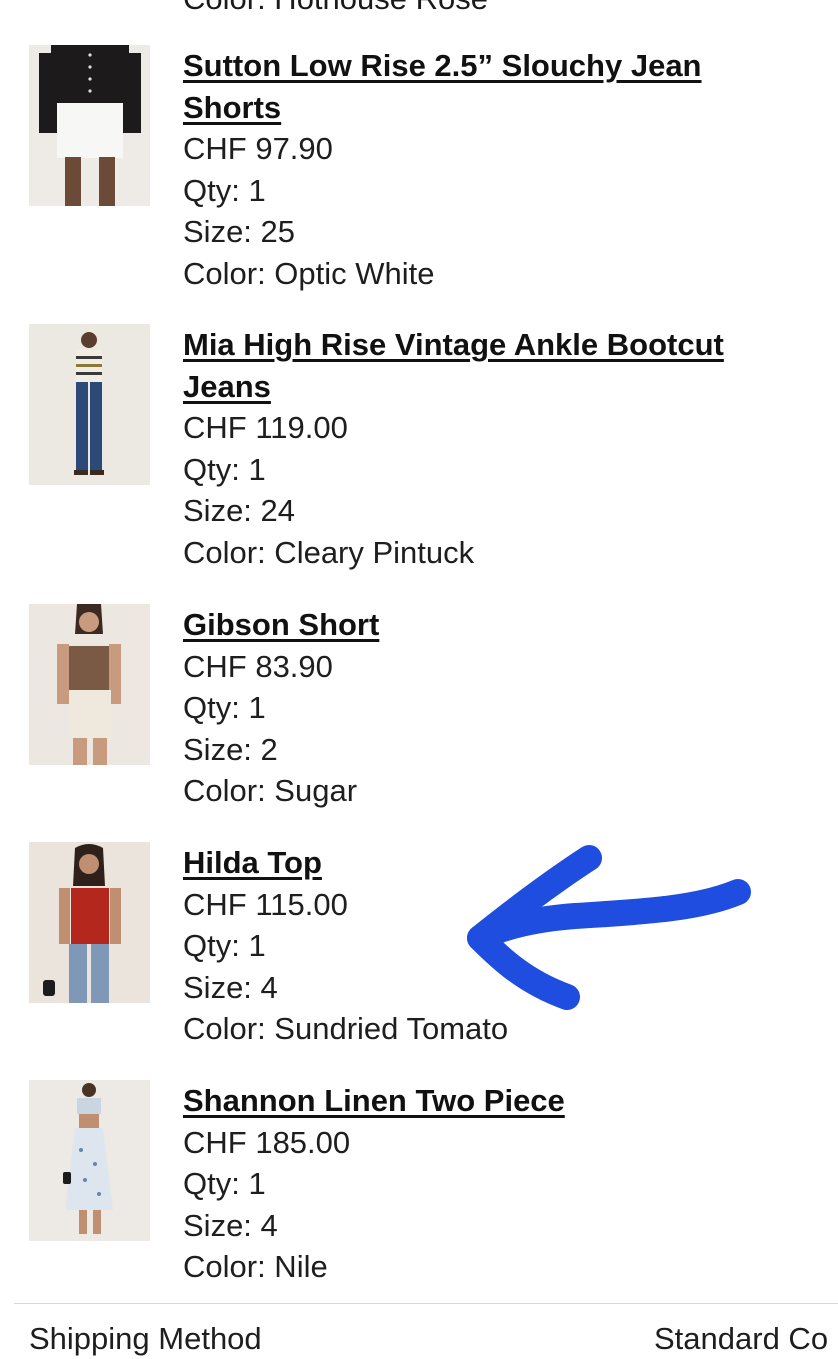  I want to click on product-size: Size: 24, so click(239, 510).